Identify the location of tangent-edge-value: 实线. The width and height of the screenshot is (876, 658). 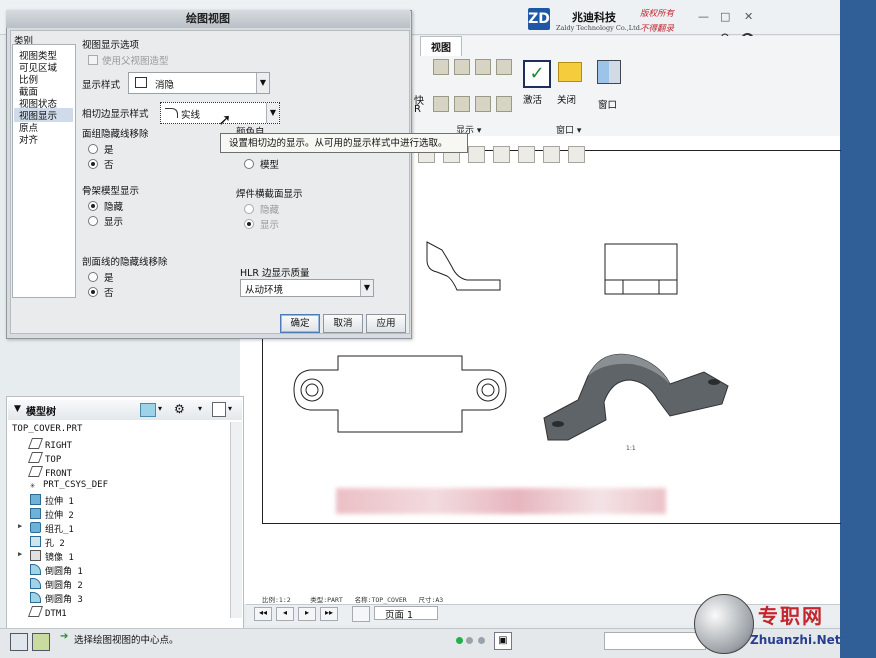
(191, 115).